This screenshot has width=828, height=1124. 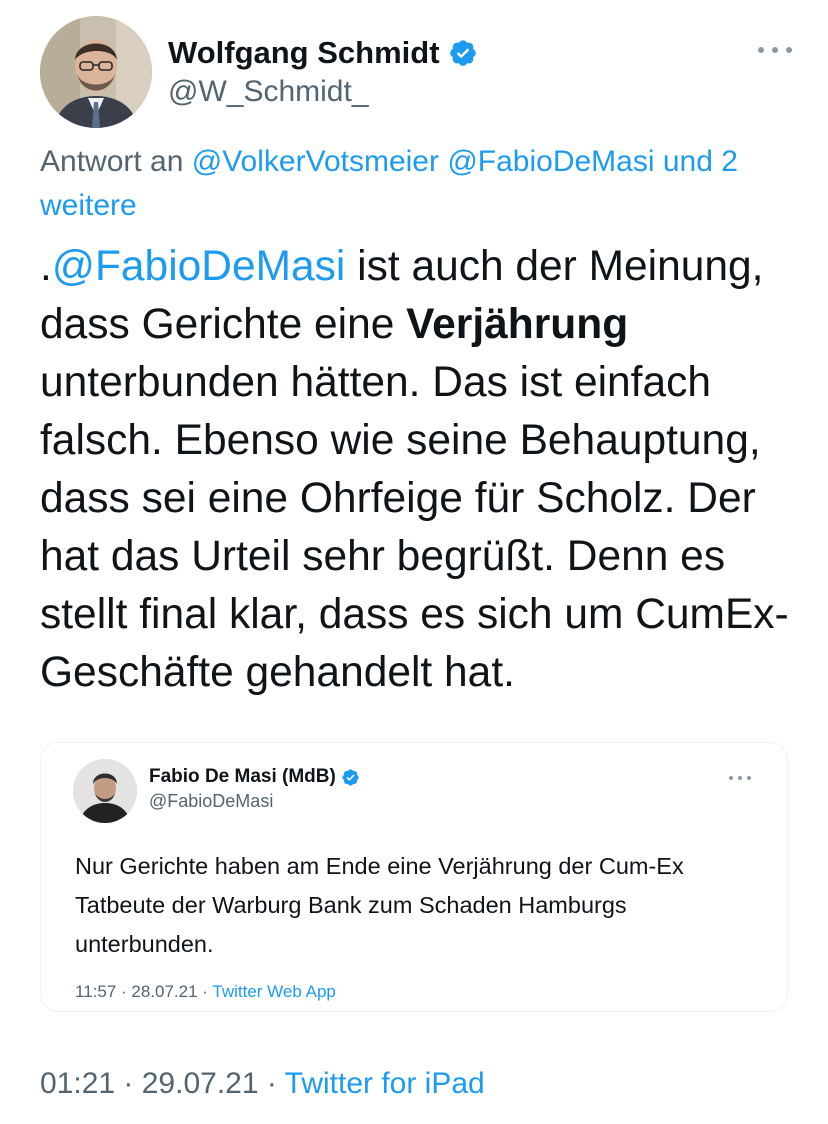 I want to click on tweet-date: 29.07.21, so click(x=200, y=1083).